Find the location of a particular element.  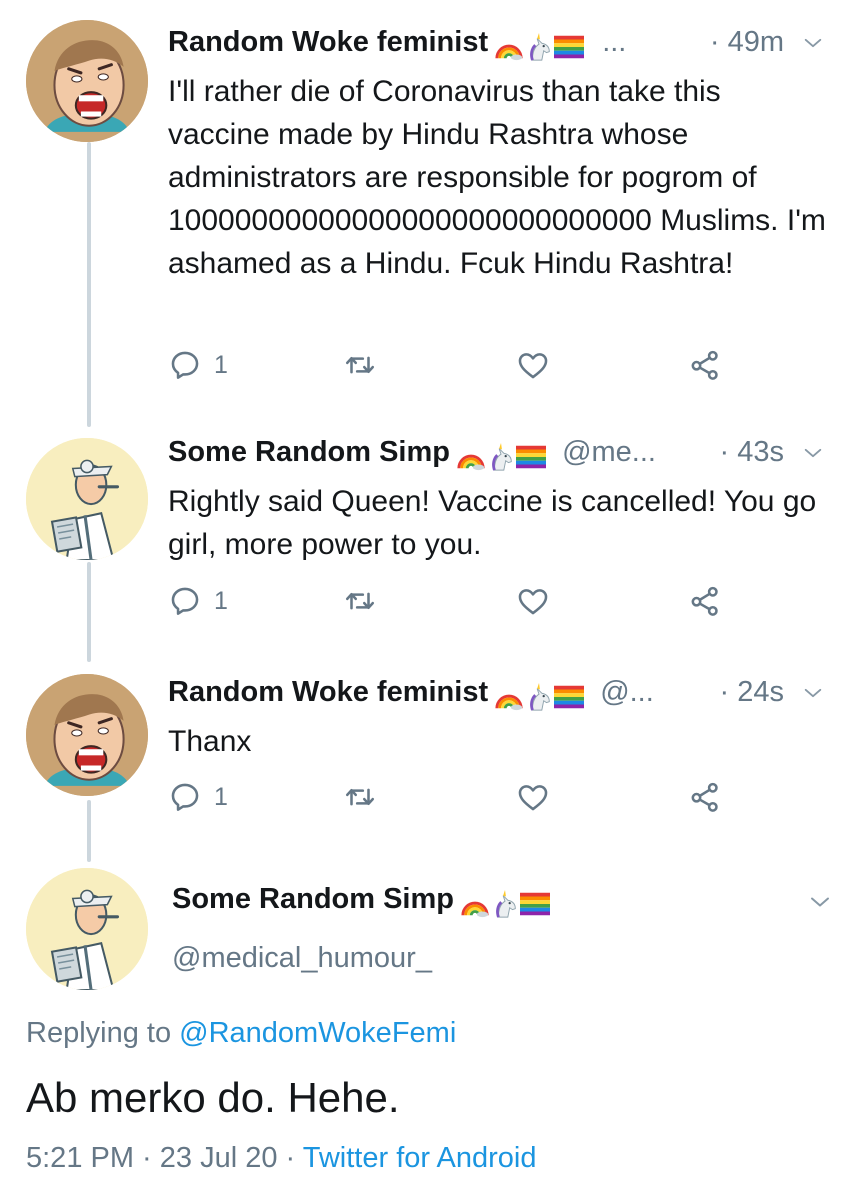

replying-to-link: @RandomWokeFemi is located at coordinates (317, 1033).